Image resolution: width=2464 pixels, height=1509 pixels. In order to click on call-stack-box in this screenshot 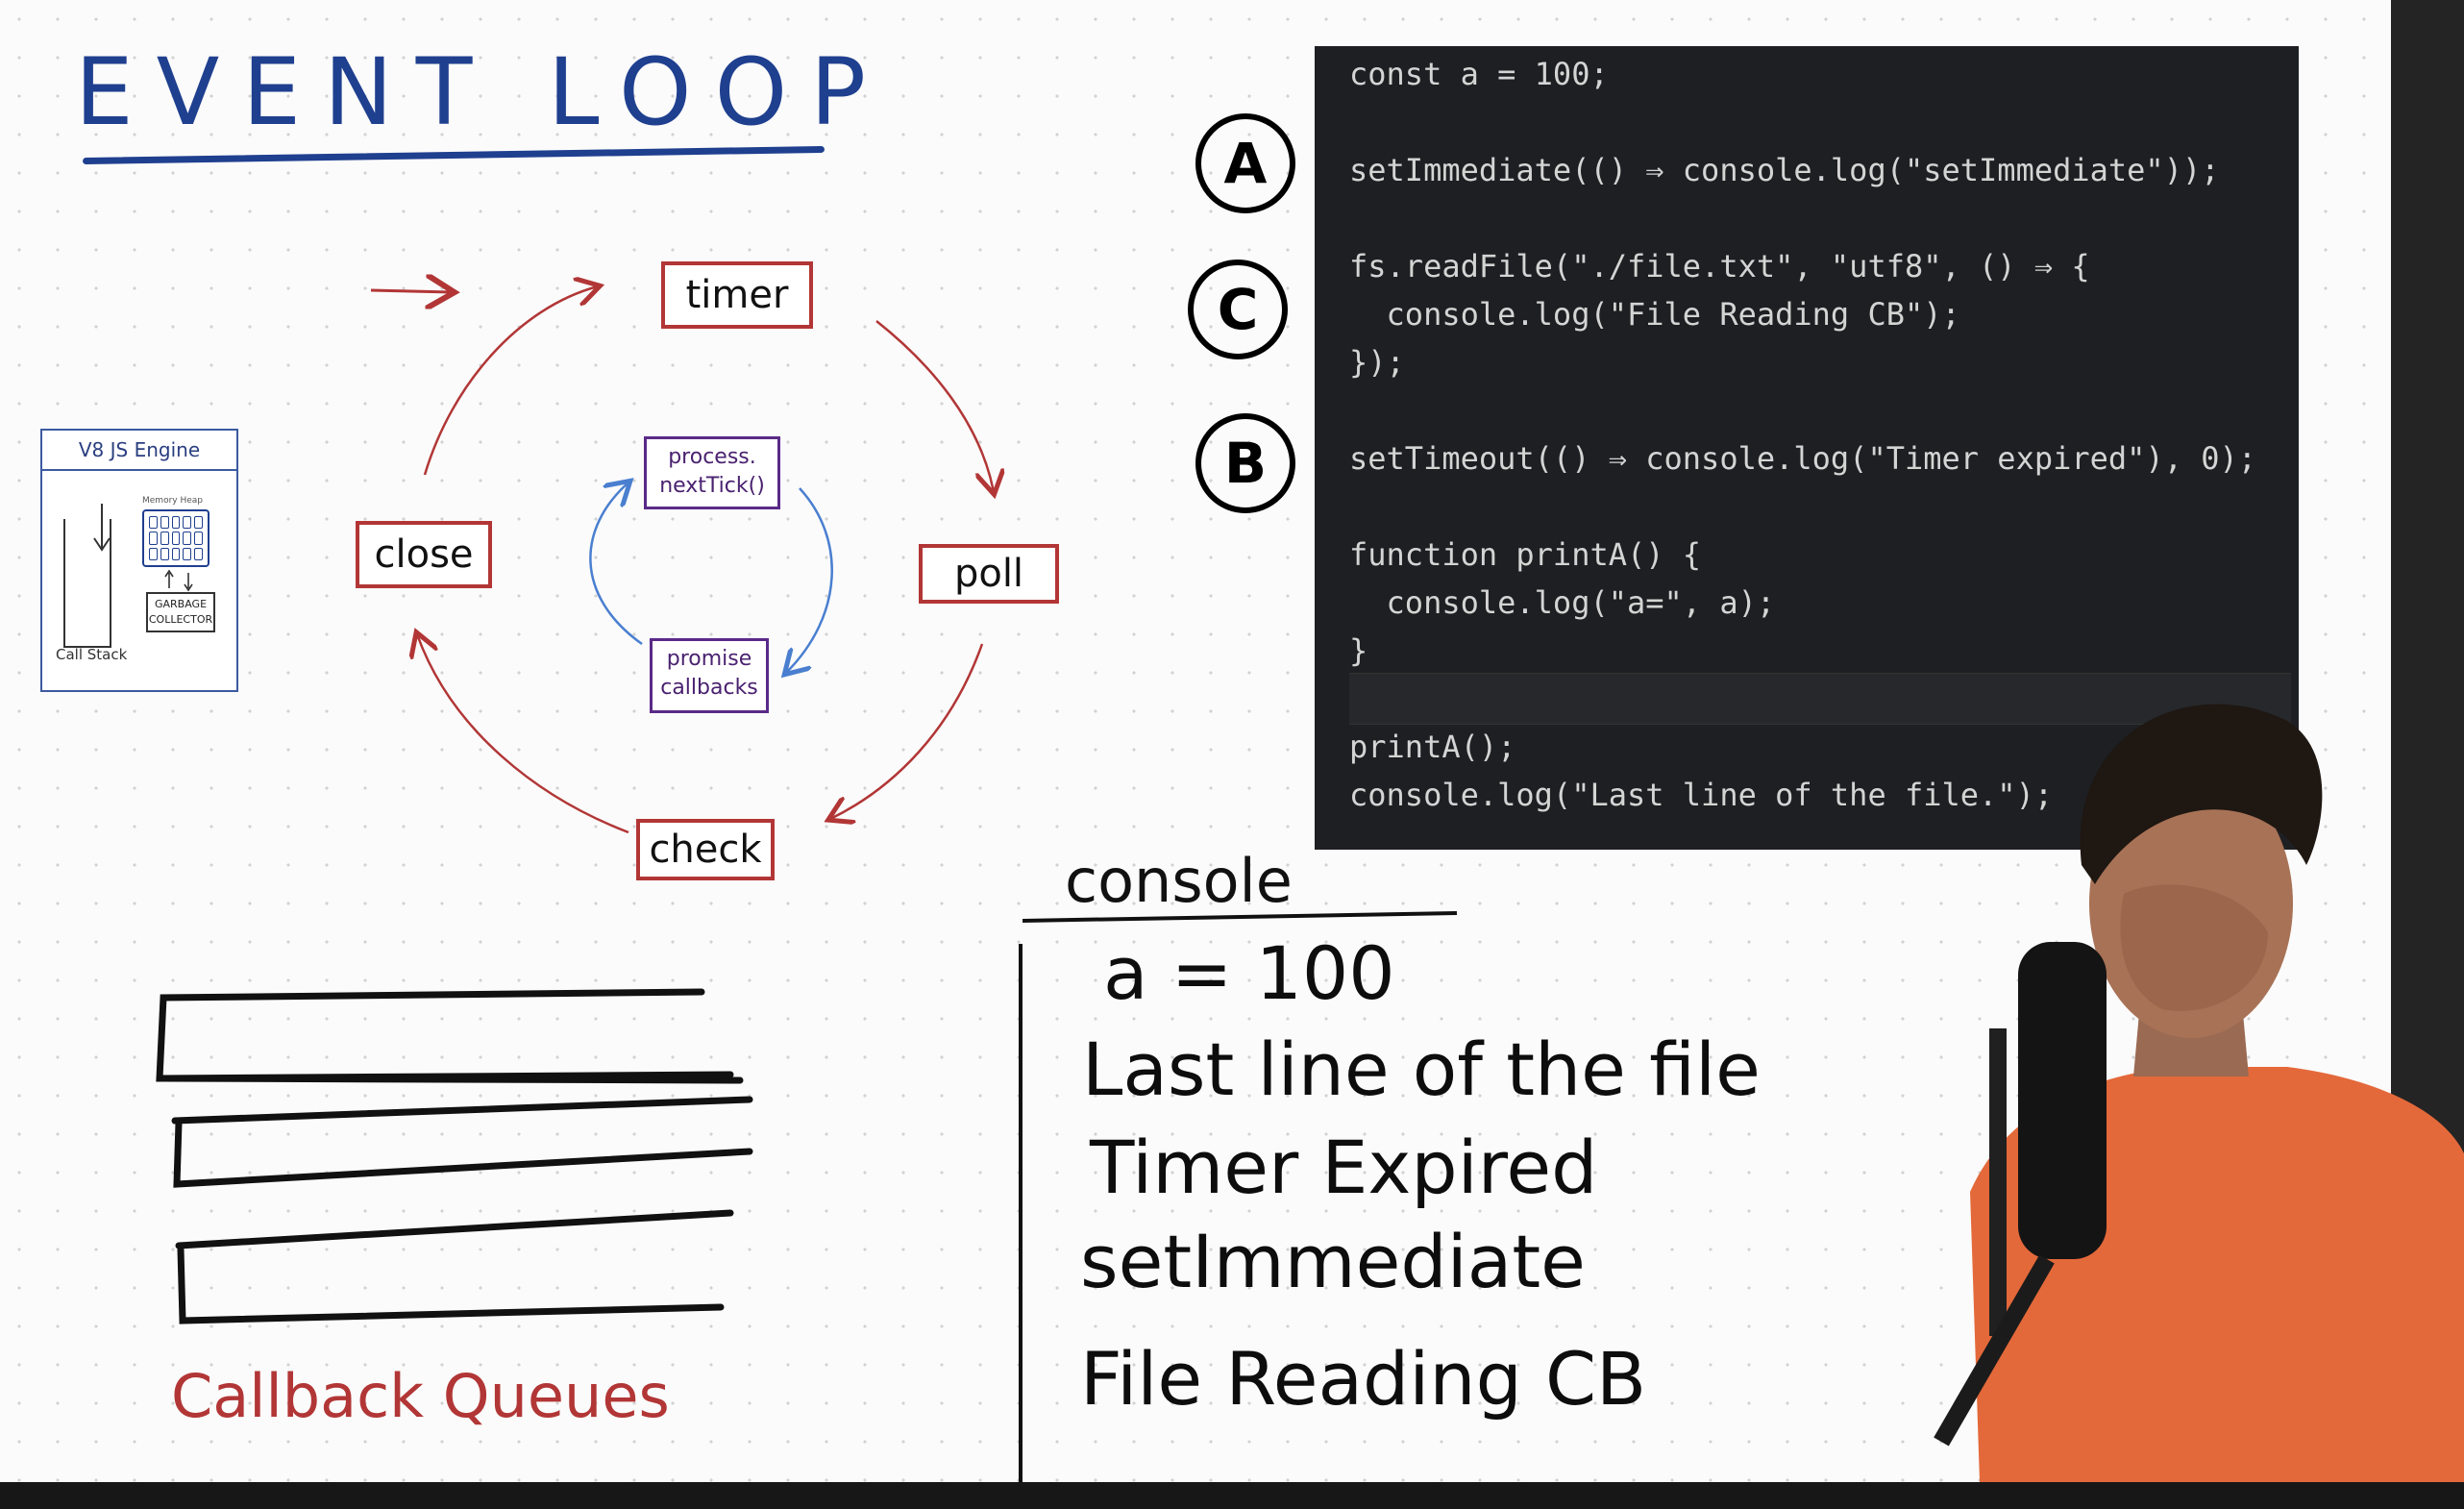, I will do `click(87, 583)`.